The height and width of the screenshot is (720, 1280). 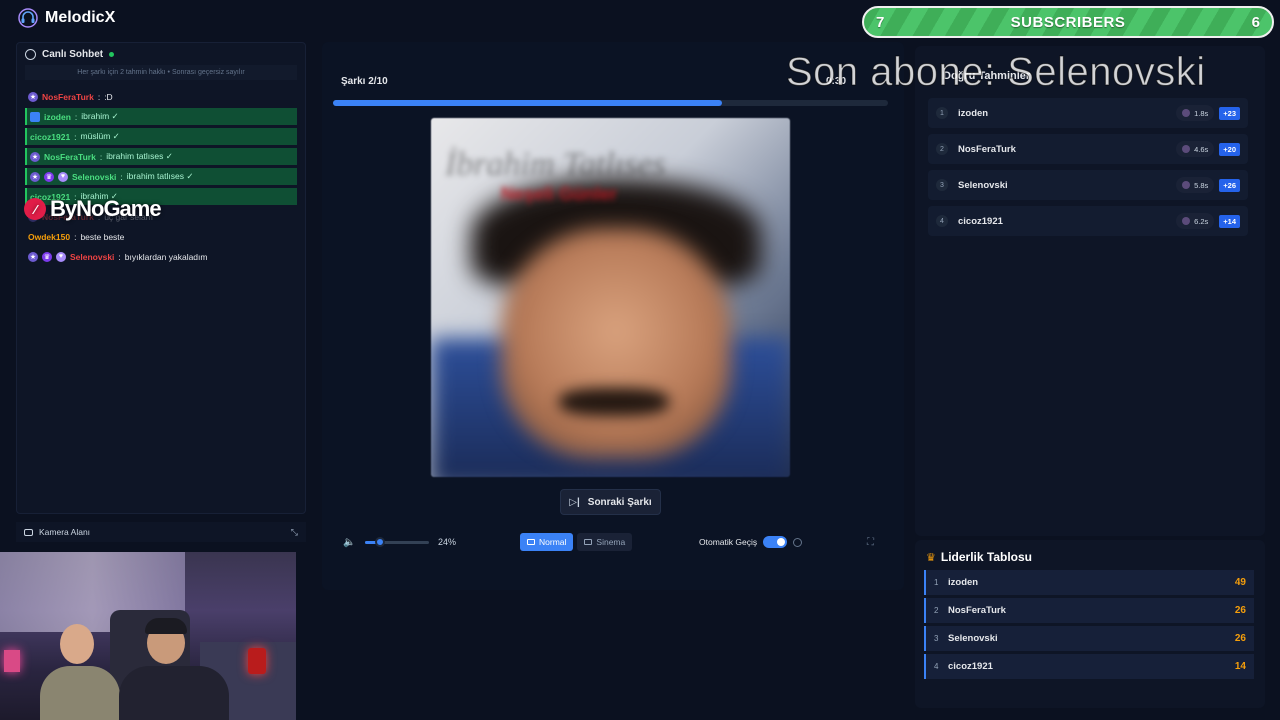 What do you see at coordinates (161, 532) in the screenshot?
I see `camera-area-header: Kamera Alanı ⤡` at bounding box center [161, 532].